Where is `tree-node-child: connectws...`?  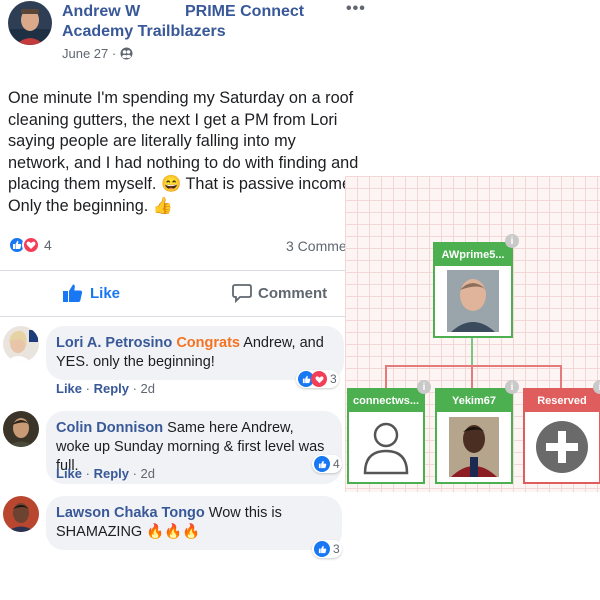 tree-node-child: connectws... is located at coordinates (386, 436).